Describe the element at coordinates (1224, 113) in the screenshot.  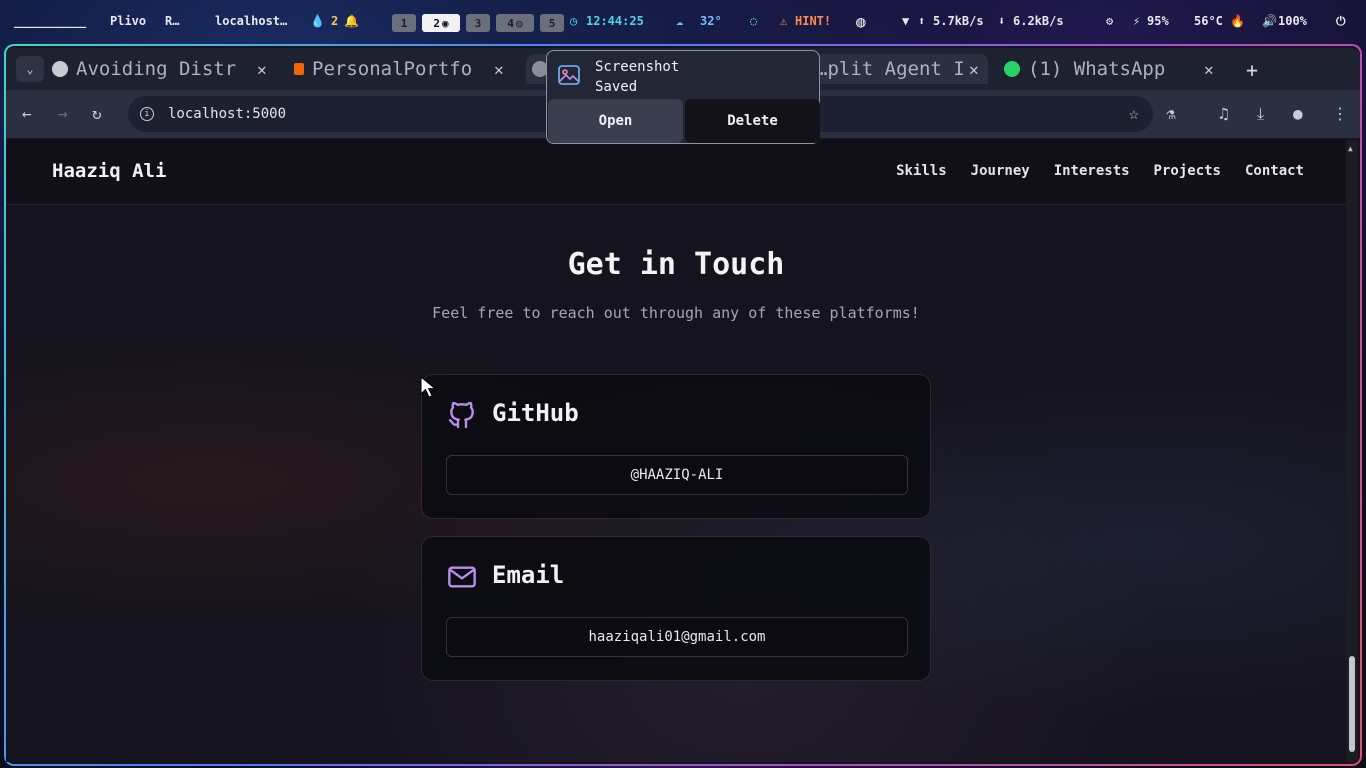
I see `media-control-icon: ♫` at that location.